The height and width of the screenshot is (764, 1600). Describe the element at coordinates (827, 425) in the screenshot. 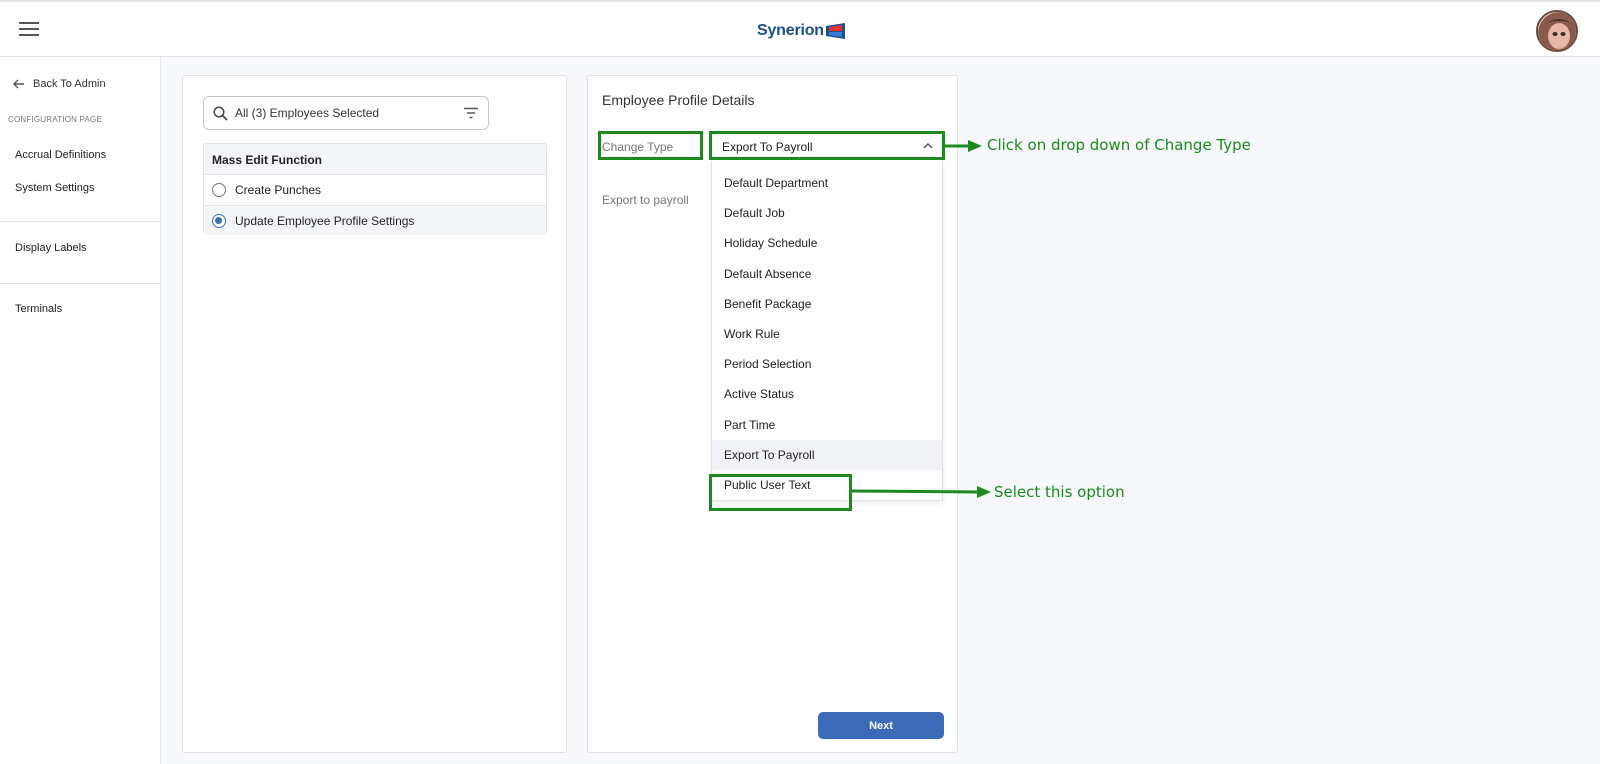

I see `dropdown-option: Part Time` at that location.